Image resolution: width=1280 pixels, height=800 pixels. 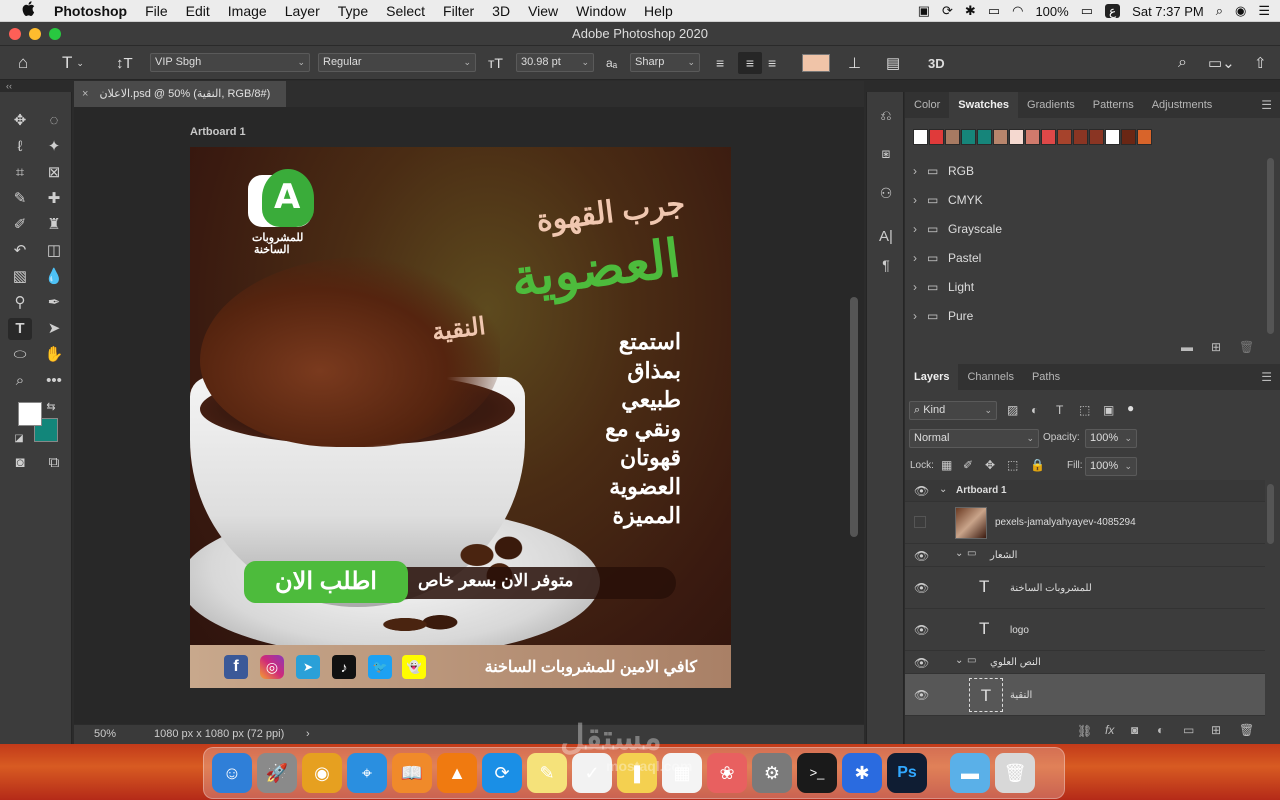 What do you see at coordinates (20, 303) in the screenshot?
I see `dodge-tool-icon: ⚲` at bounding box center [20, 303].